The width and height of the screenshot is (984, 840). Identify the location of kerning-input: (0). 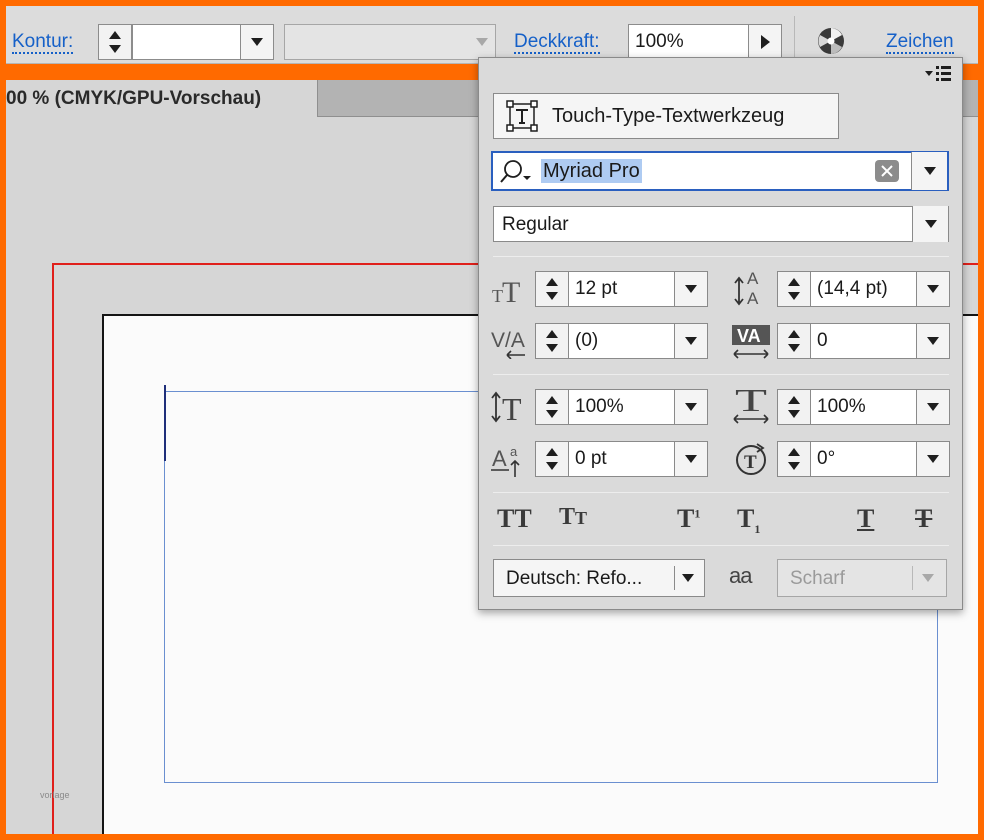
(622, 341).